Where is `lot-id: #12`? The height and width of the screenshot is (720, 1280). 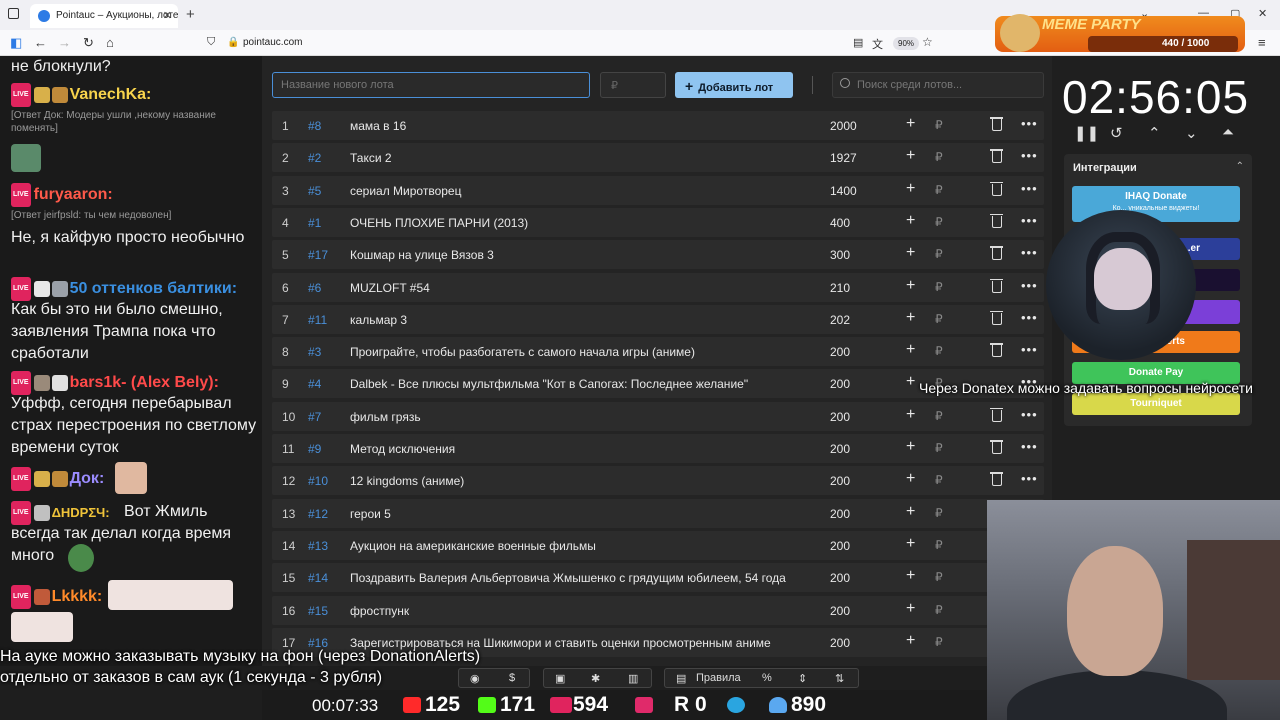 lot-id: #12 is located at coordinates (318, 514).